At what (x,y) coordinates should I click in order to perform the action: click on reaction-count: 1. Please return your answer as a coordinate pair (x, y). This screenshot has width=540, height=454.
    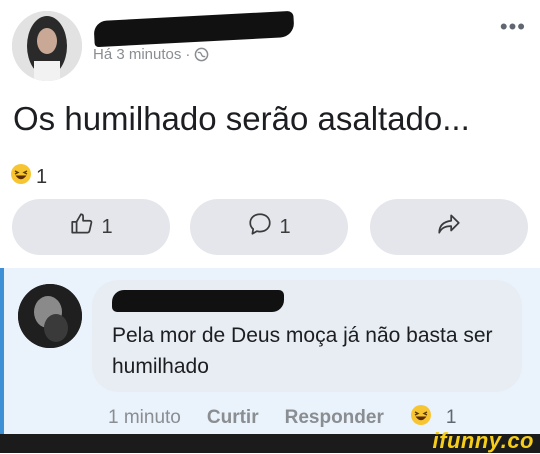
    Looking at the image, I should click on (42, 176).